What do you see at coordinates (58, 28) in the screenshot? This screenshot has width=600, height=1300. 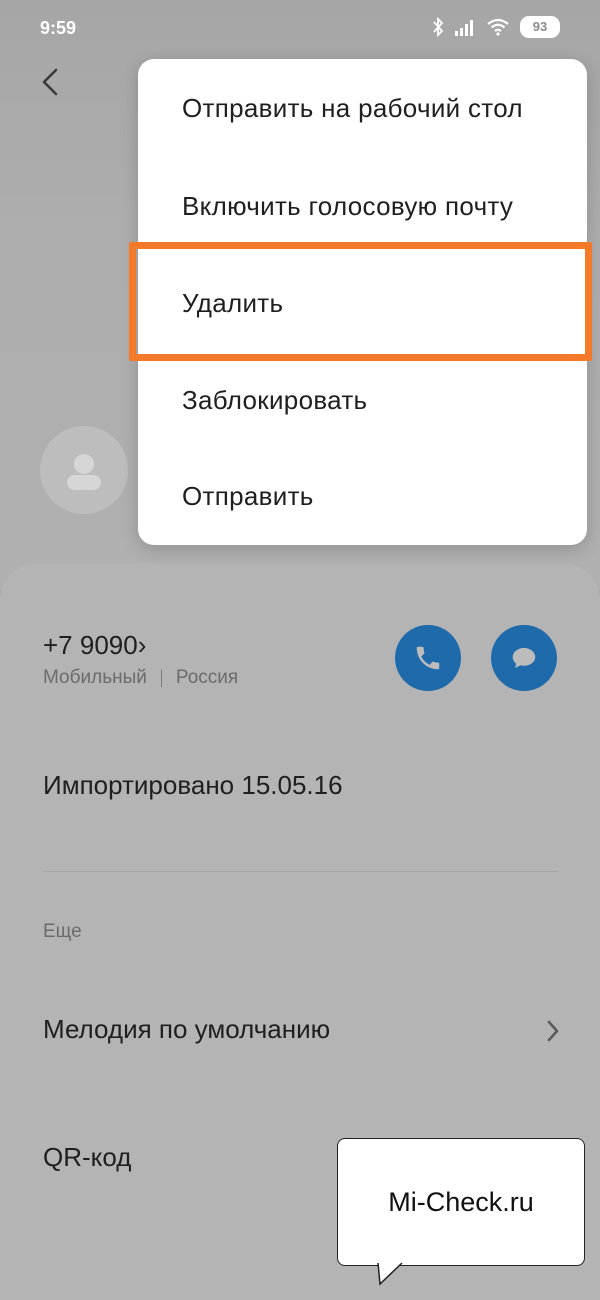 I see `status-time: 9:59` at bounding box center [58, 28].